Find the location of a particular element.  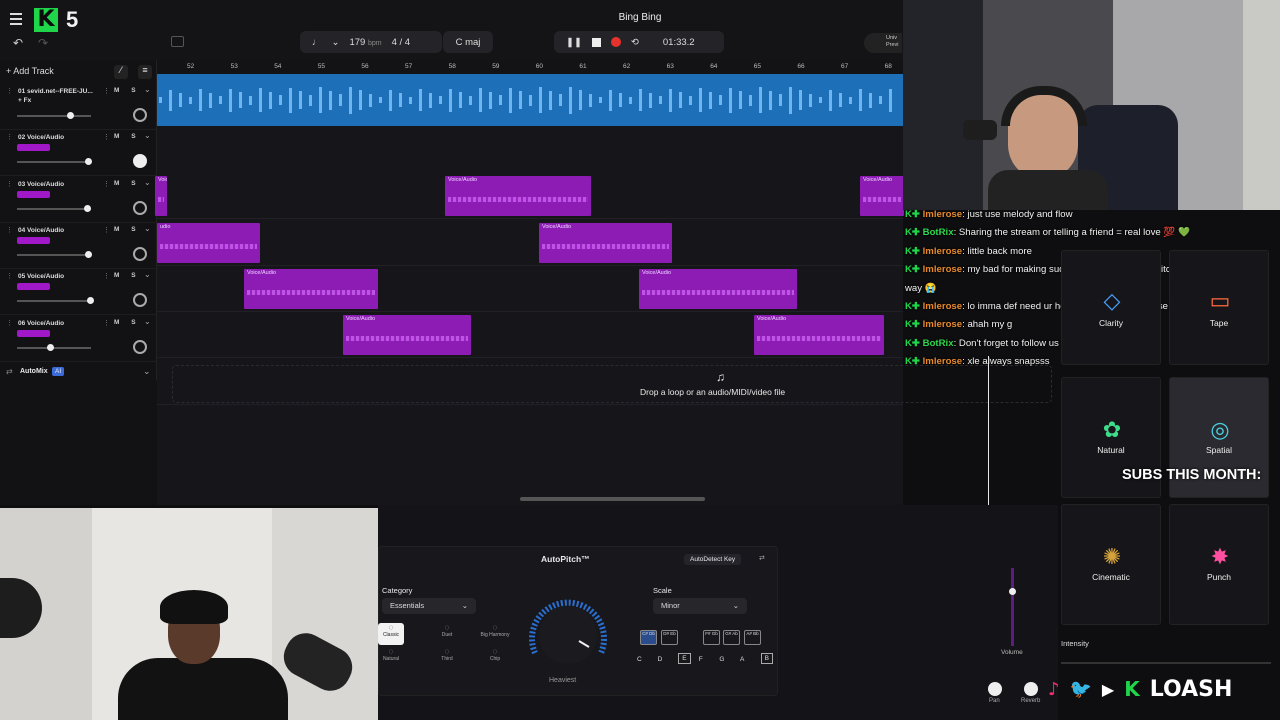

note-key: C is located at coordinates (639, 659).